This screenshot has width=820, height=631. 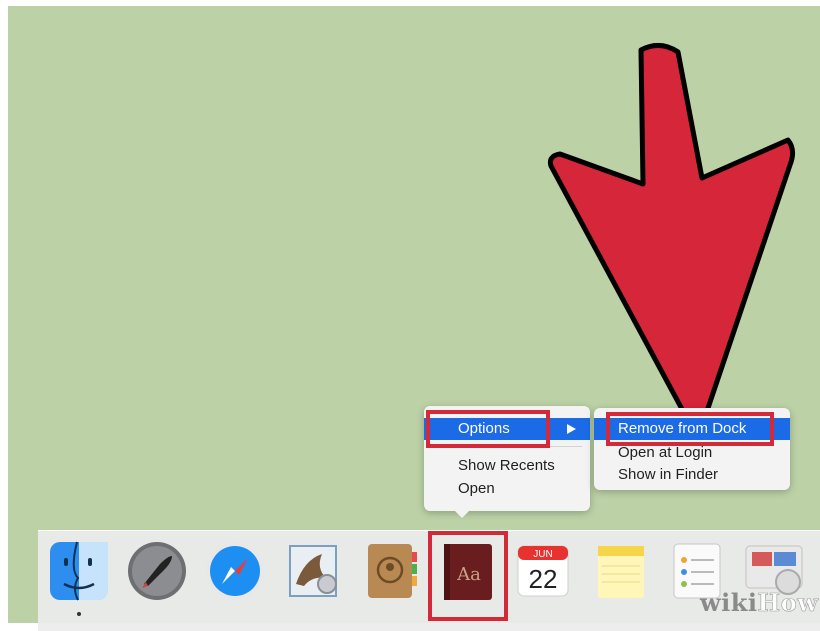 I want to click on submenu-arrow-icon, so click(x=571, y=429).